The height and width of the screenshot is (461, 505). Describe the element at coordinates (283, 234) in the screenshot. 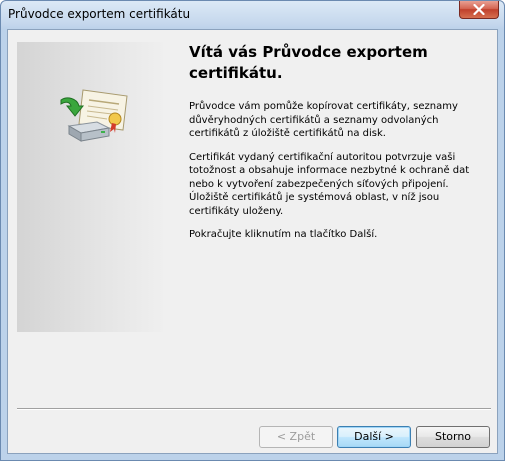

I see `continue-instruction: Pokračujte kliknutím na tlačítko Další.` at that location.